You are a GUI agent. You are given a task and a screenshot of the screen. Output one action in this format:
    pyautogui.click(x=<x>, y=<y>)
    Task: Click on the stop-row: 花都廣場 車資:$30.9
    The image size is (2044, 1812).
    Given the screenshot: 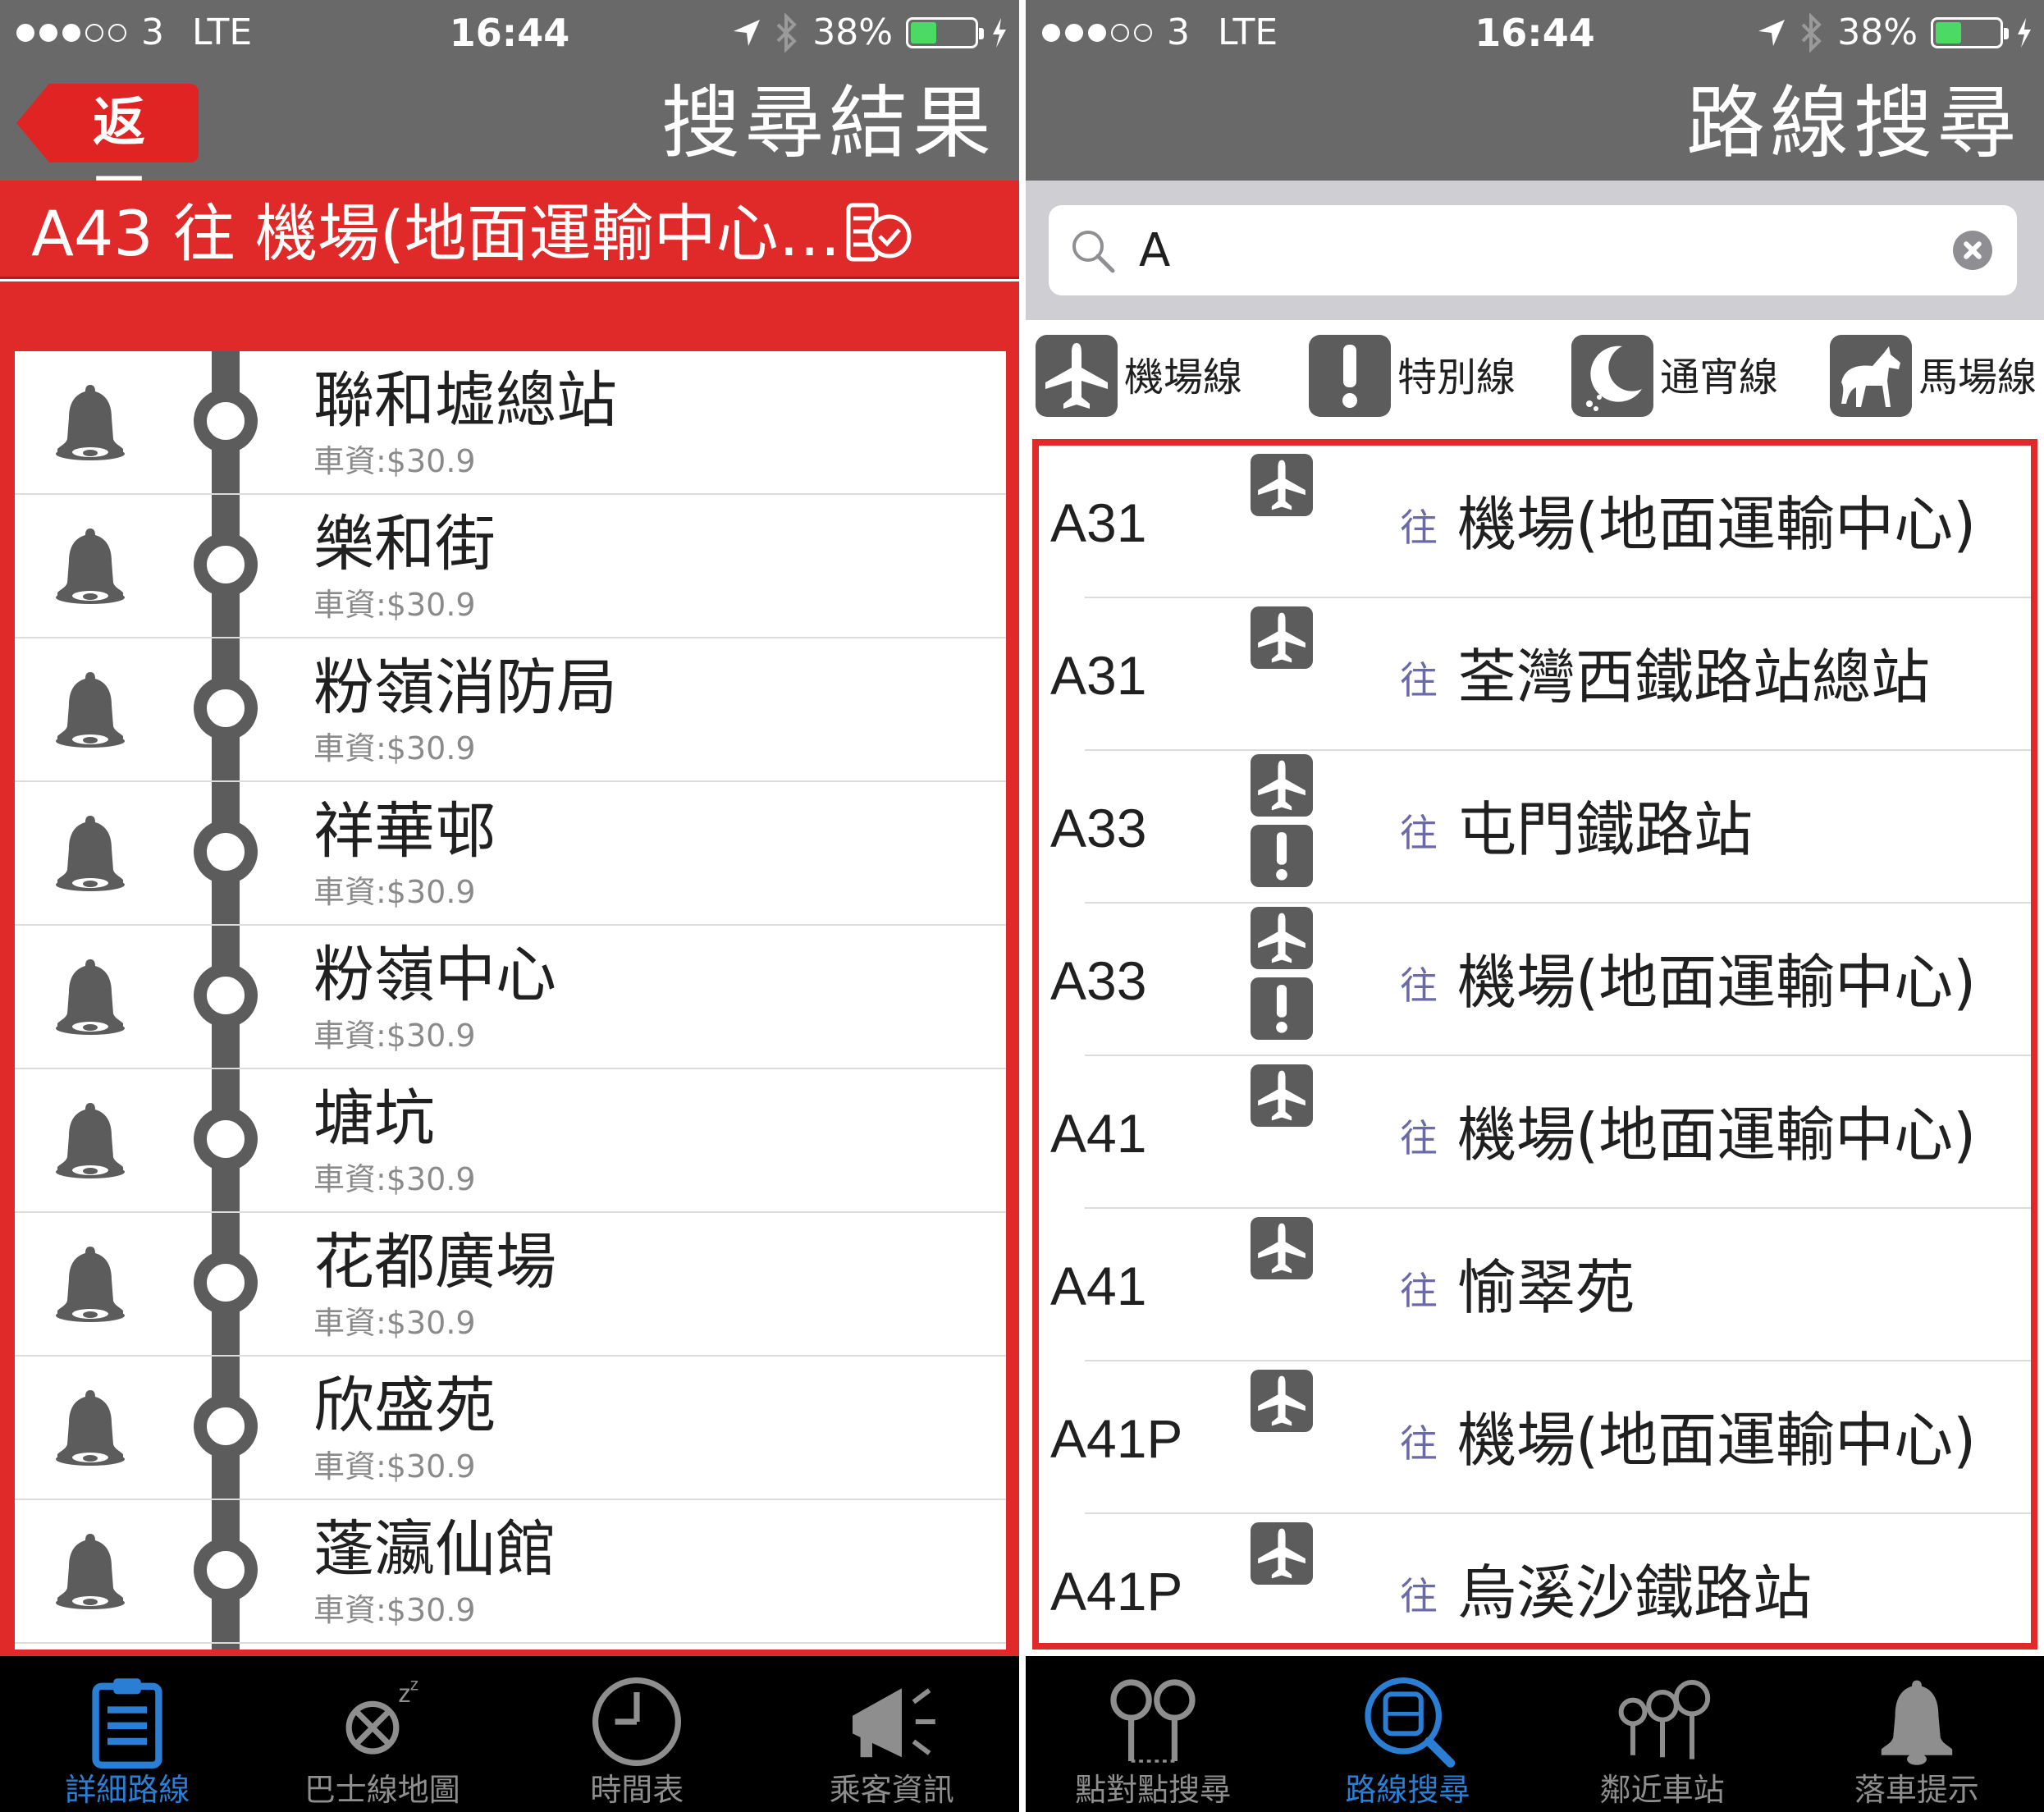 What is the action you would take?
    pyautogui.click(x=510, y=1285)
    